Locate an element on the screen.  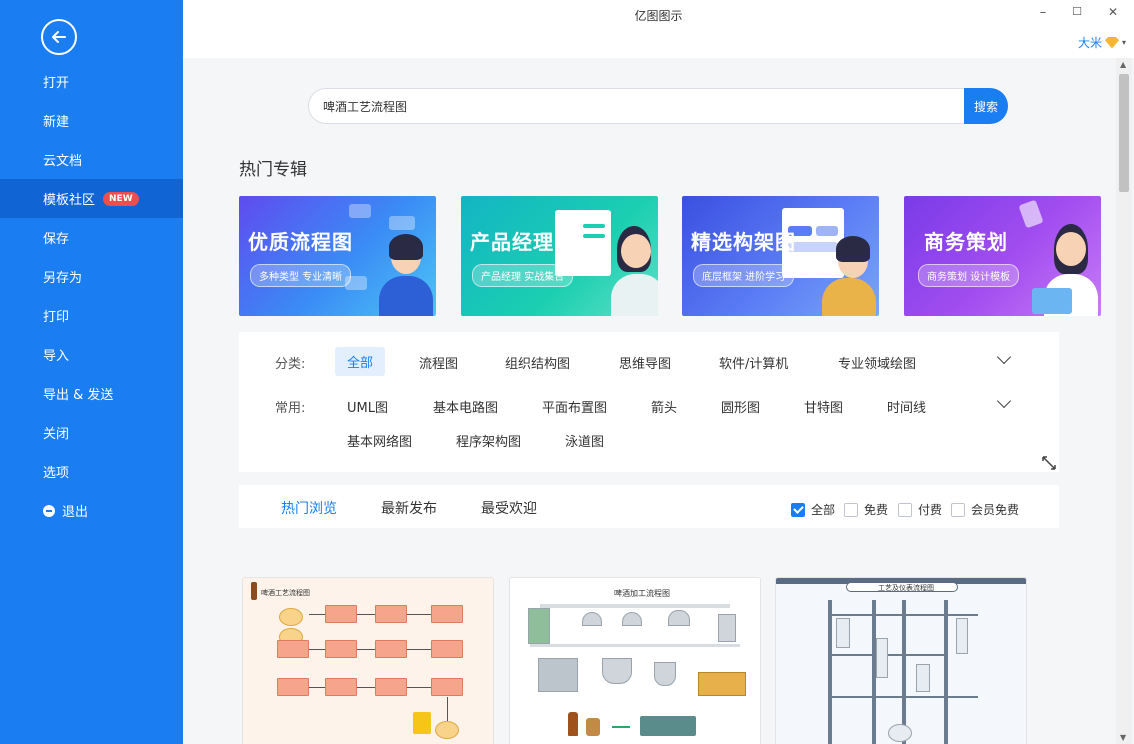
category-flowchart: 流程图 is located at coordinates (438, 362).